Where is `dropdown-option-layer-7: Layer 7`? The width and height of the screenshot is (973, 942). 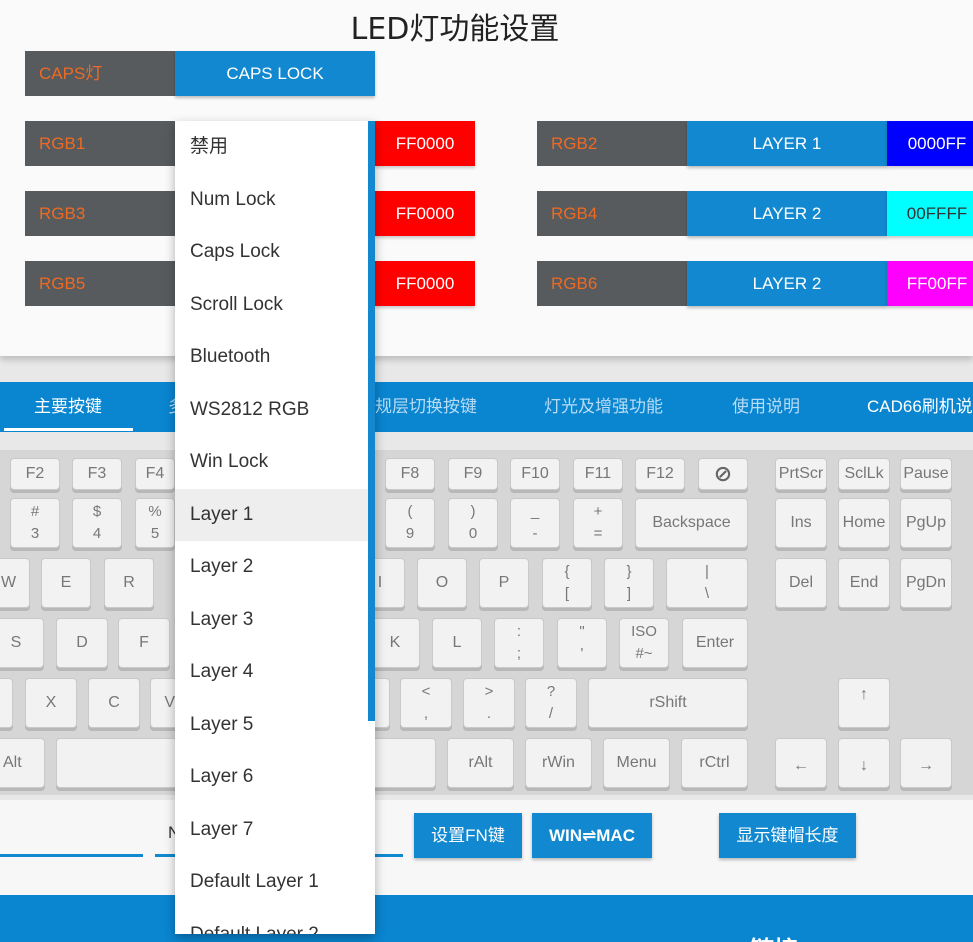 dropdown-option-layer-7: Layer 7 is located at coordinates (275, 830).